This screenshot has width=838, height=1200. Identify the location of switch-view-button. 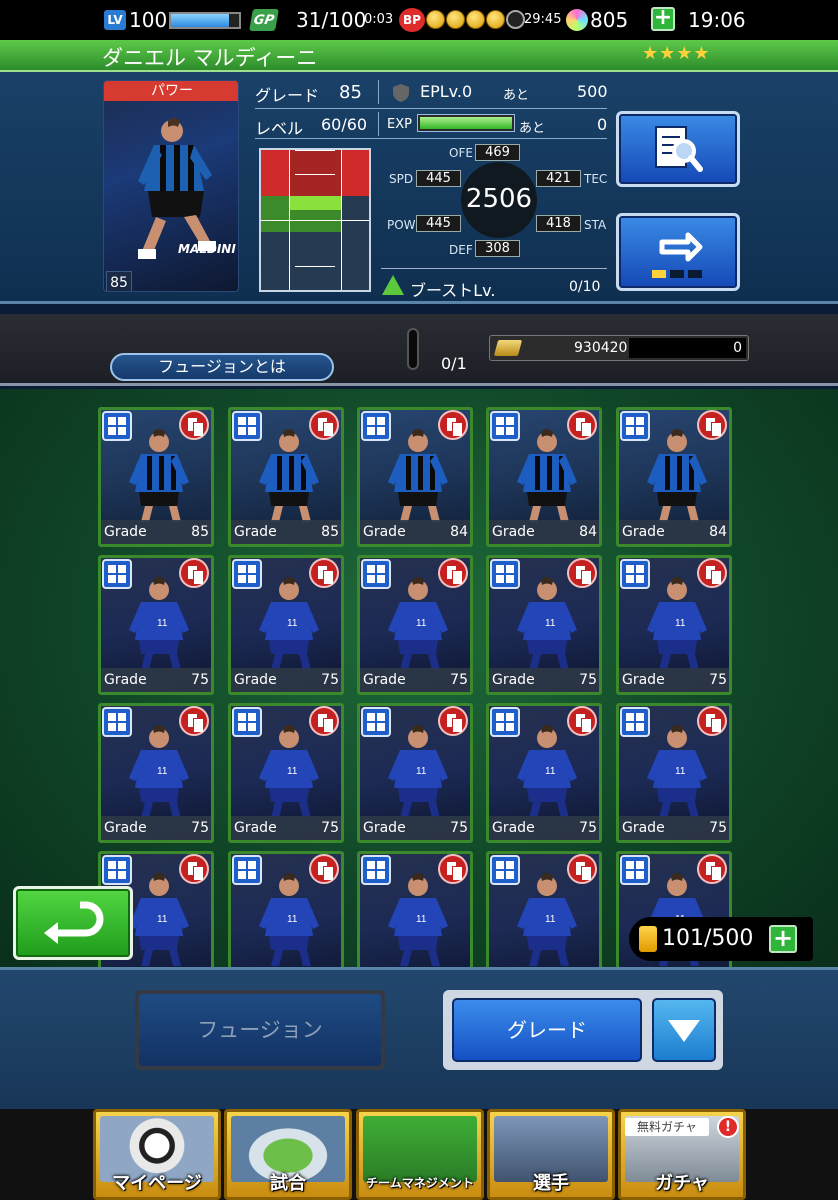
(678, 252).